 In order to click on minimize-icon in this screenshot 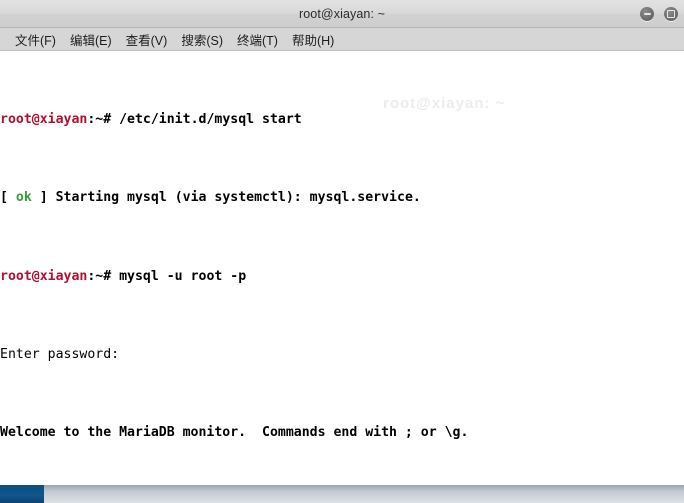, I will do `click(647, 14)`.